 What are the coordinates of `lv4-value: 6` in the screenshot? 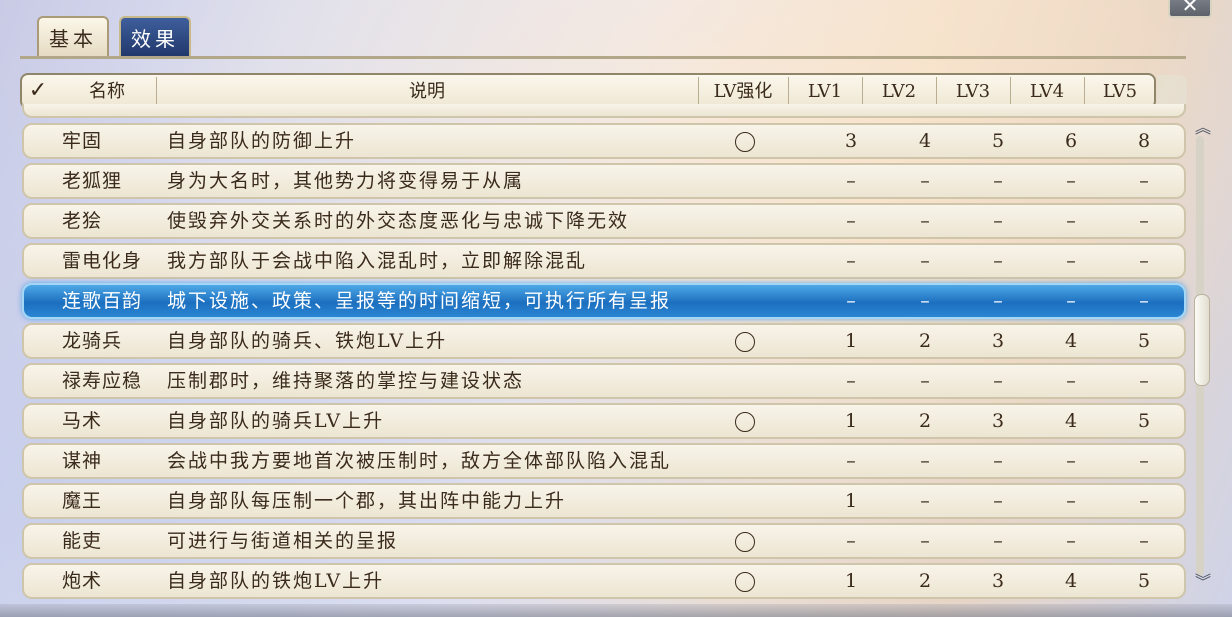 It's located at (1071, 141).